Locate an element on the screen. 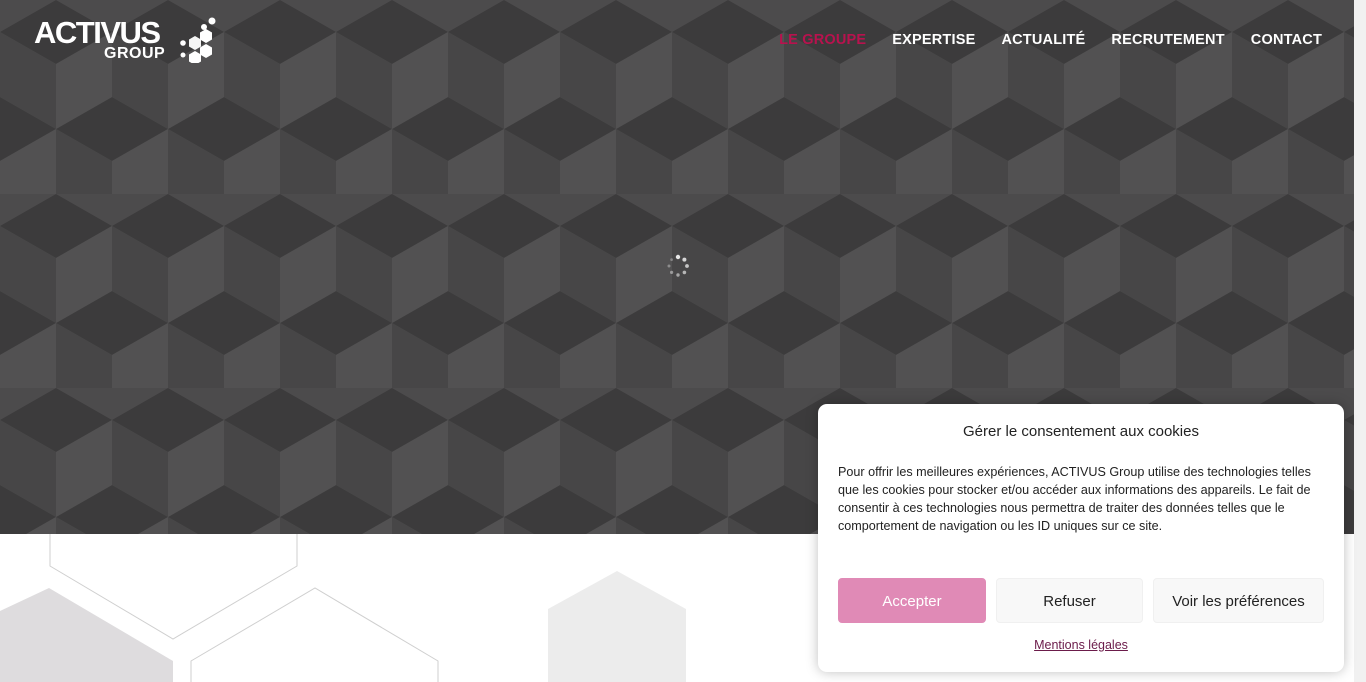  activus-logo: ACTIVUS GROUP is located at coordinates (129, 41).